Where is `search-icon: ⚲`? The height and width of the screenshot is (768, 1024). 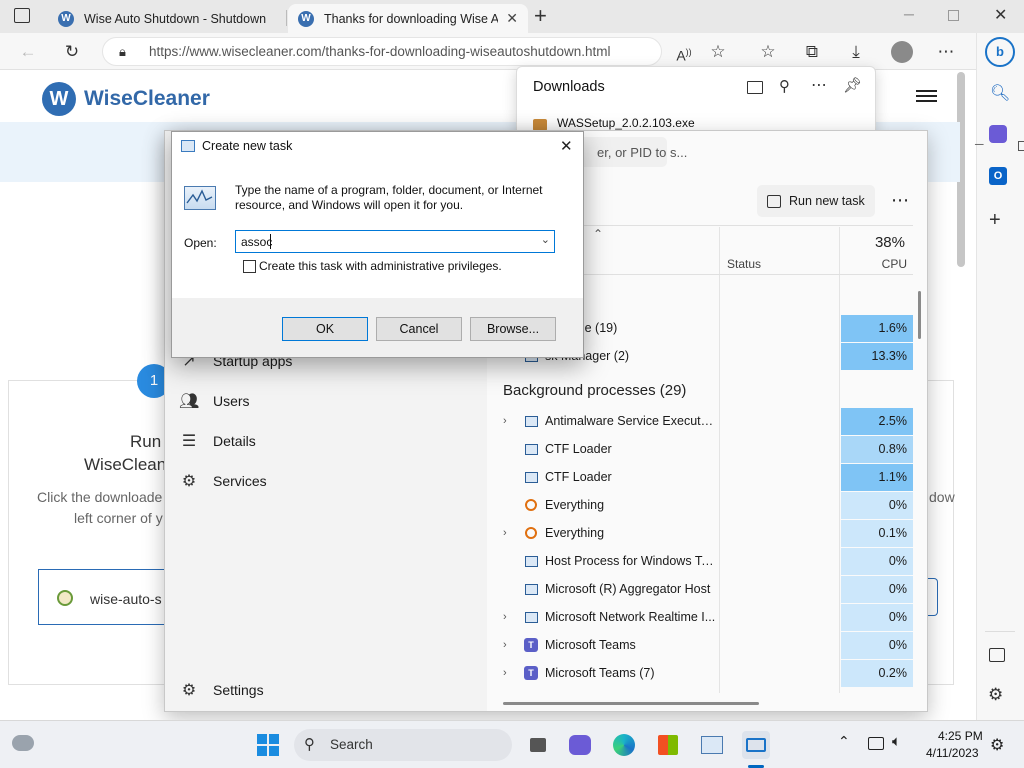
search-icon: ⚲ is located at coordinates (309, 744).